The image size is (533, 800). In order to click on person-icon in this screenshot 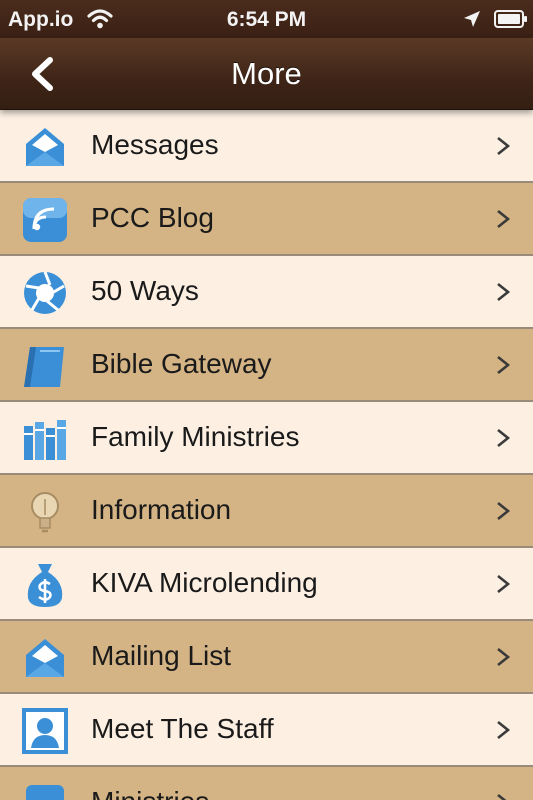, I will do `click(45, 731)`.